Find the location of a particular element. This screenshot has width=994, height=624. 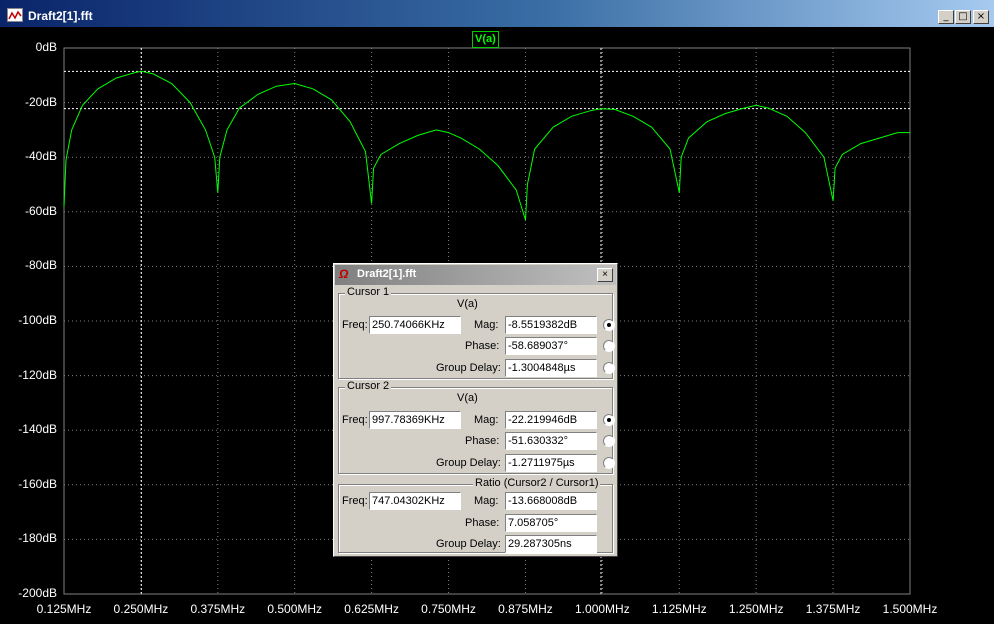

y-tick-label: -180dB is located at coordinates (37, 538).